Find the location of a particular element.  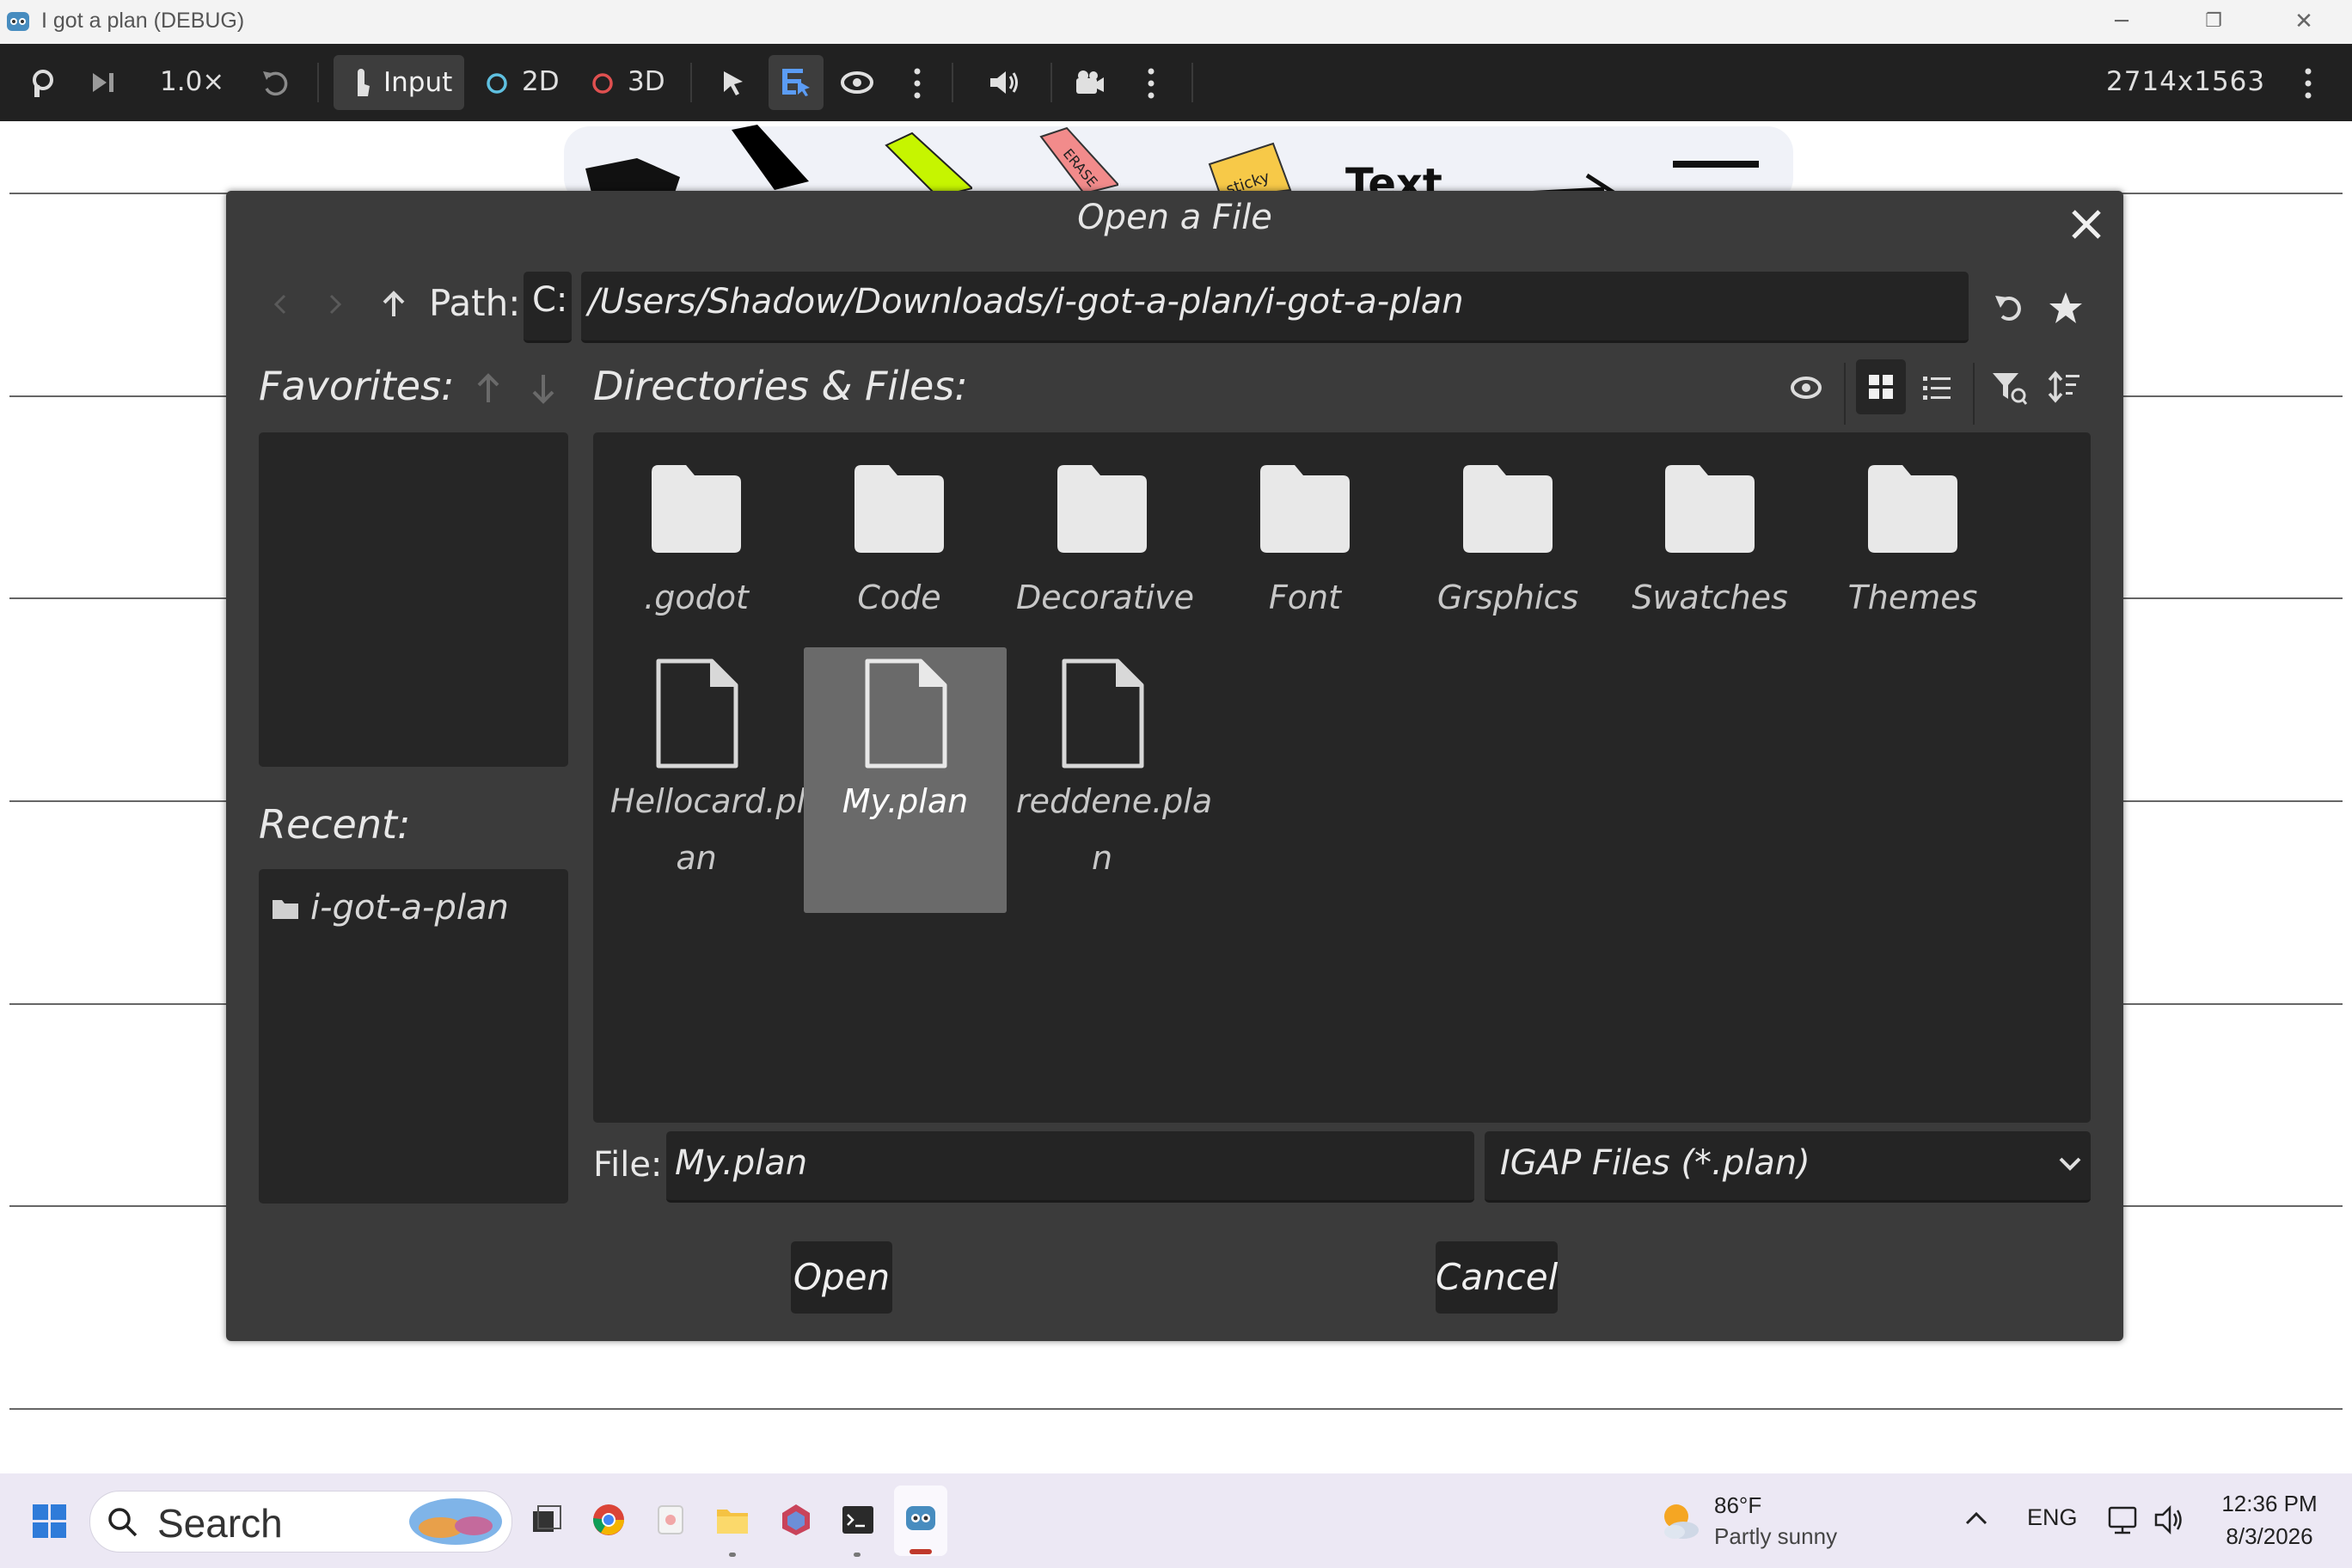

folder-label: Decorative is located at coordinates (1105, 597).